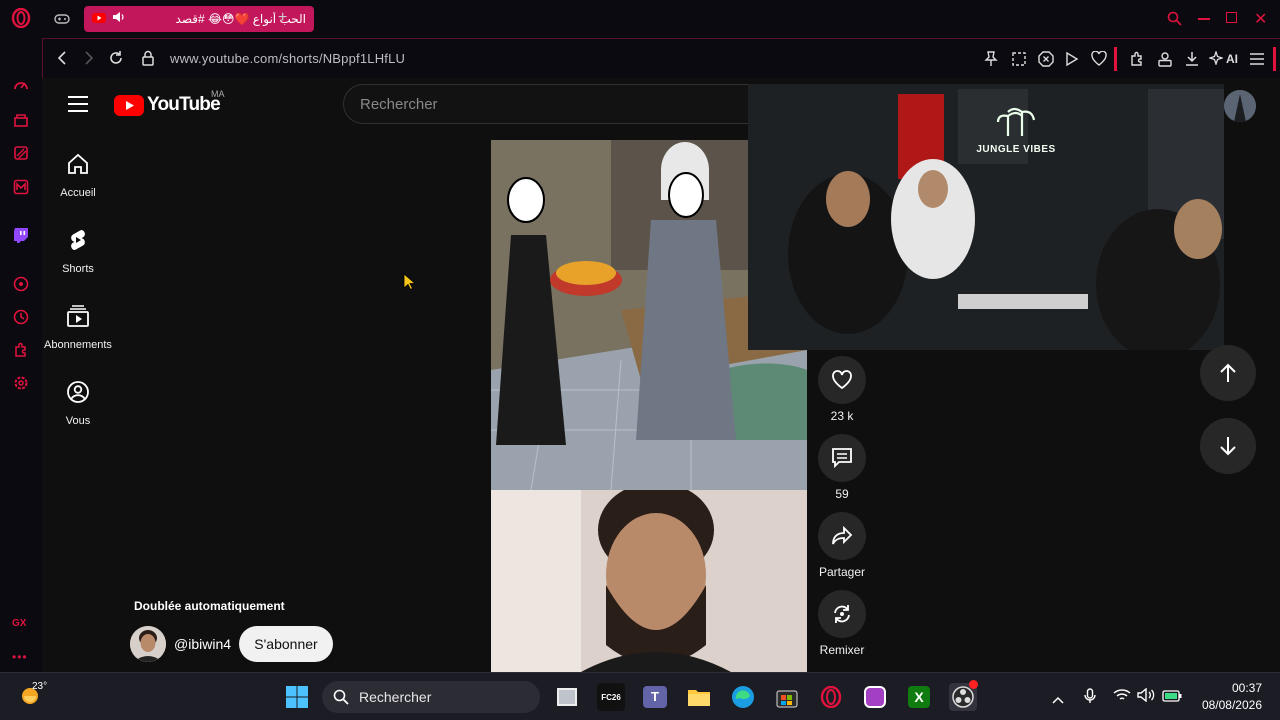 This screenshot has width=1280, height=720. Describe the element at coordinates (1165, 61) in the screenshot. I see `account-icon` at that location.